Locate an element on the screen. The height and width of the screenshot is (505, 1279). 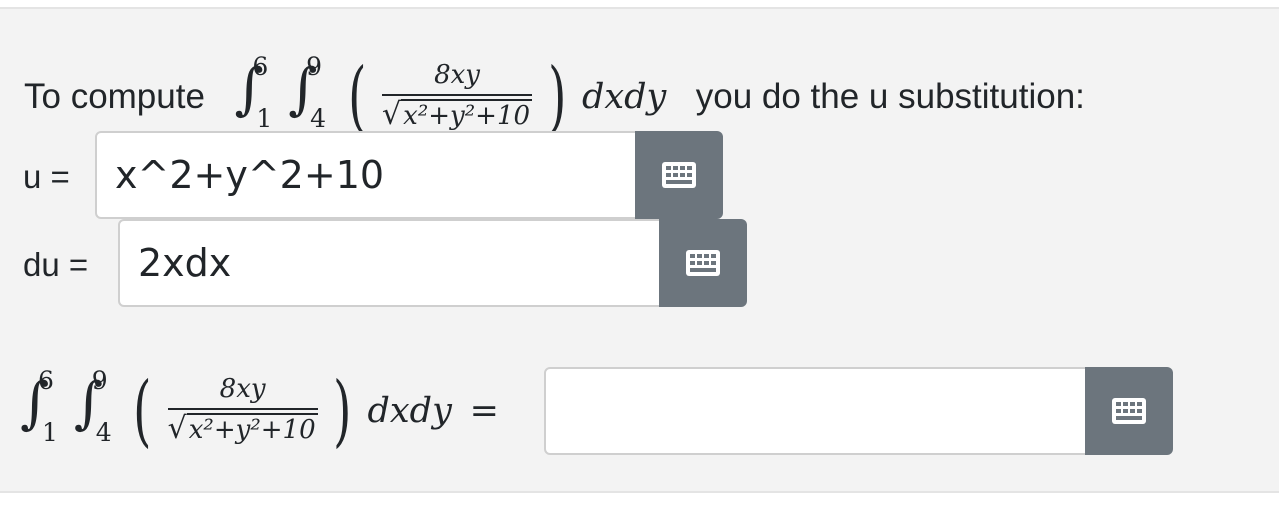
outer-lower-limit: 1 is located at coordinates (264, 118).